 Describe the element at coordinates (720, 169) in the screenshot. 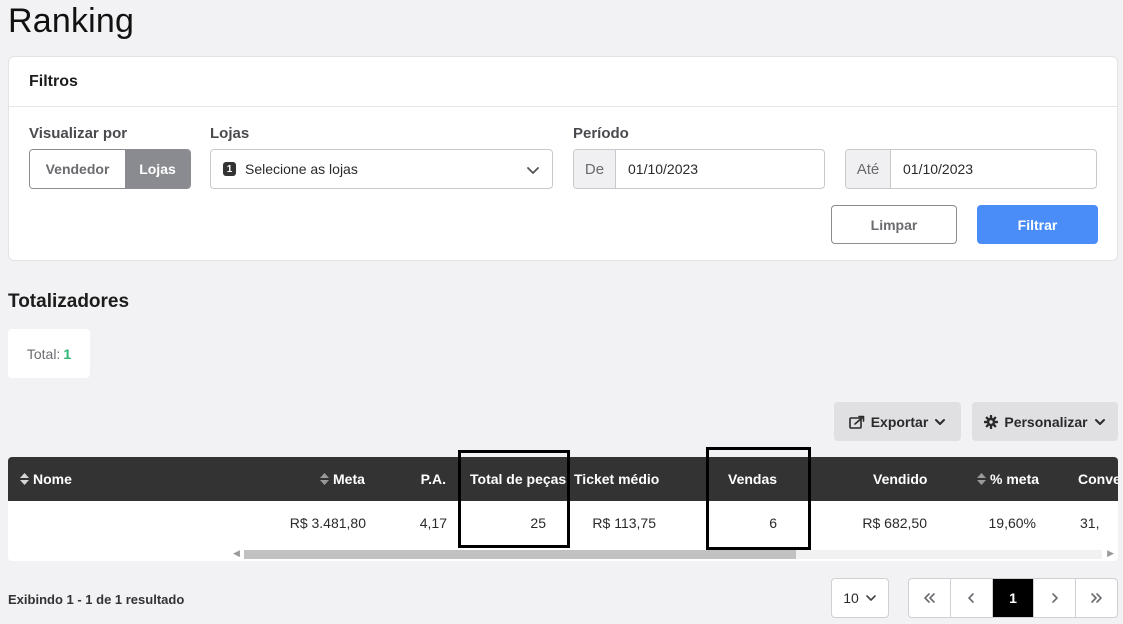

I see `period-from-input: 01/10/2023` at that location.